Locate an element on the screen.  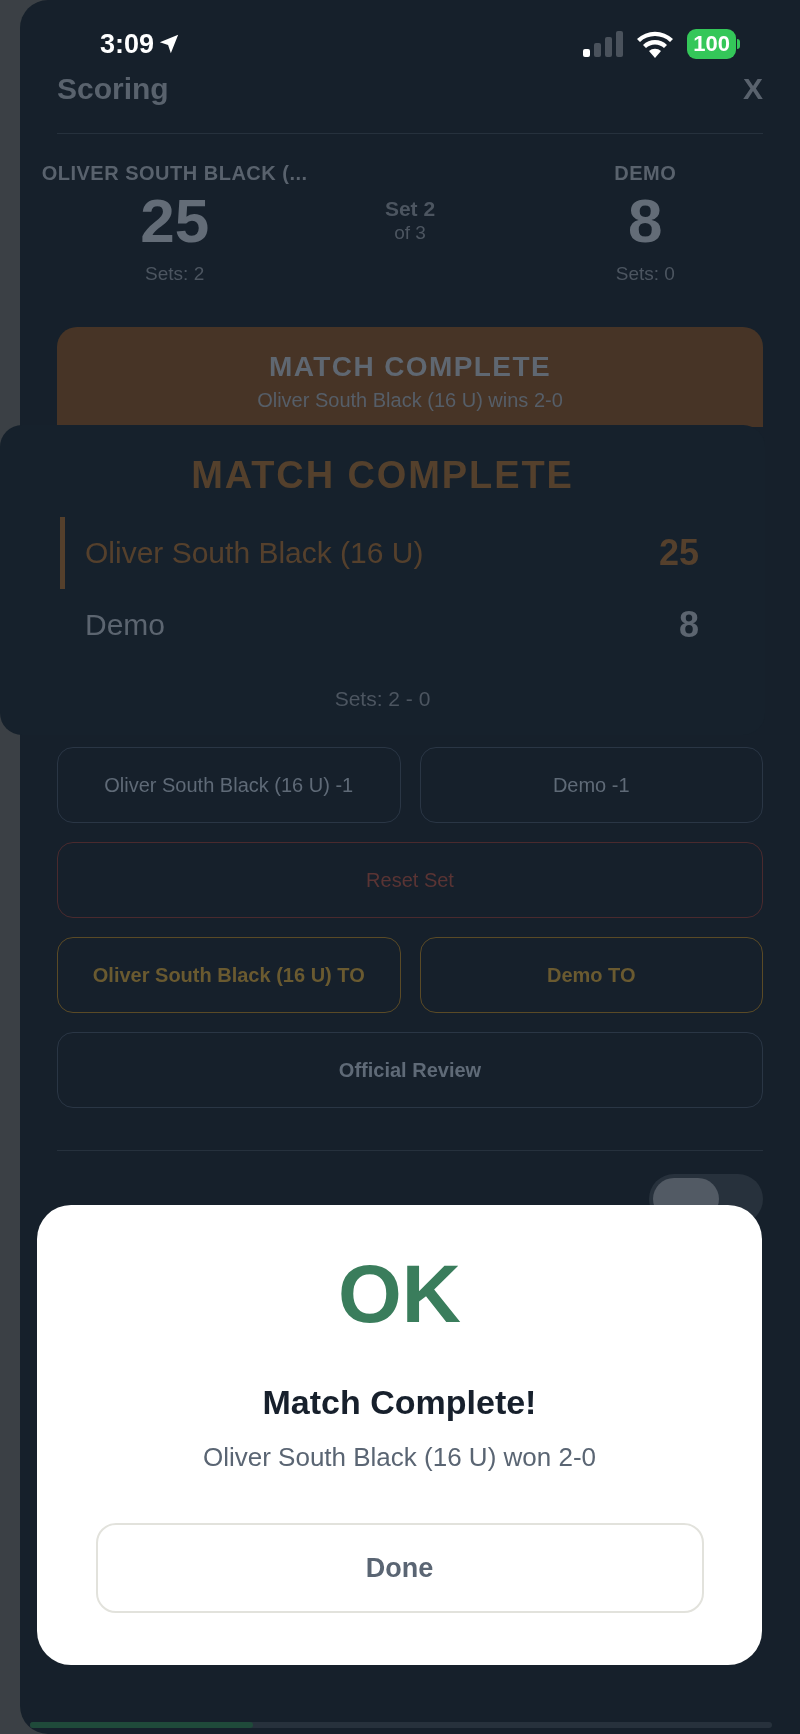
wifi-icon is located at coordinates (655, 44).